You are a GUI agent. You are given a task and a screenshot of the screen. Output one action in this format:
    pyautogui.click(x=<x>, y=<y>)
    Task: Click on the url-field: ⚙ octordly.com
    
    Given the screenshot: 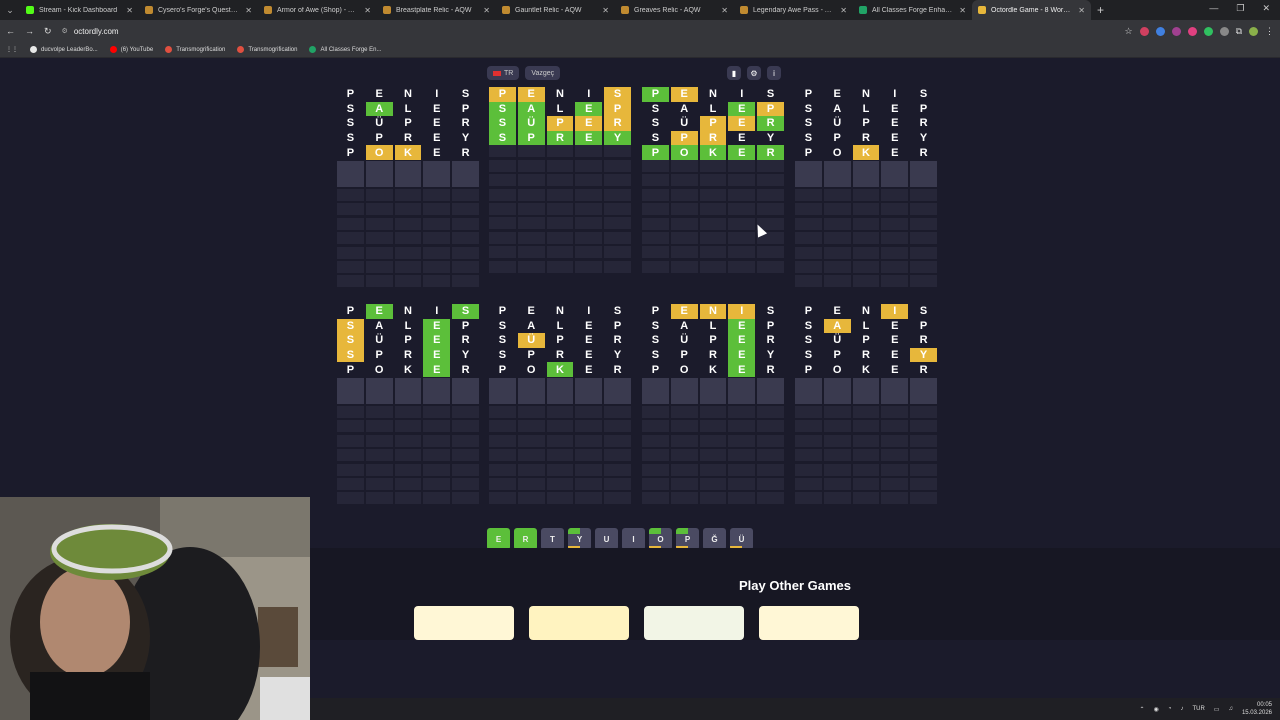 What is the action you would take?
    pyautogui.click(x=588, y=31)
    